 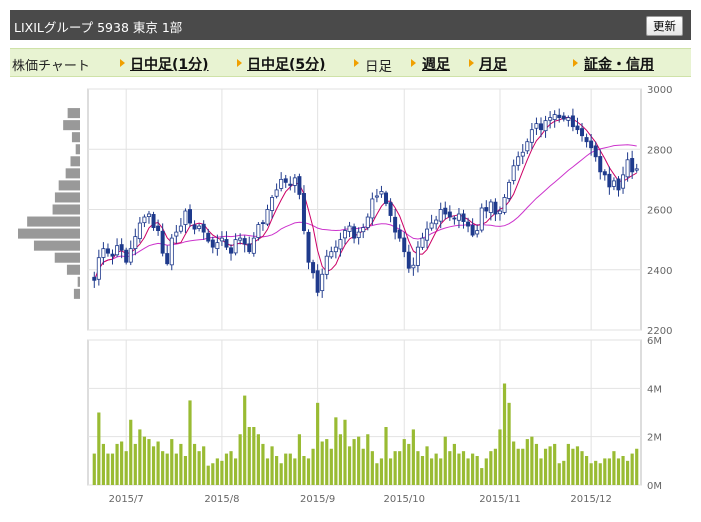 What do you see at coordinates (221, 499) in the screenshot?
I see `x-tick-label: 2015/8` at bounding box center [221, 499].